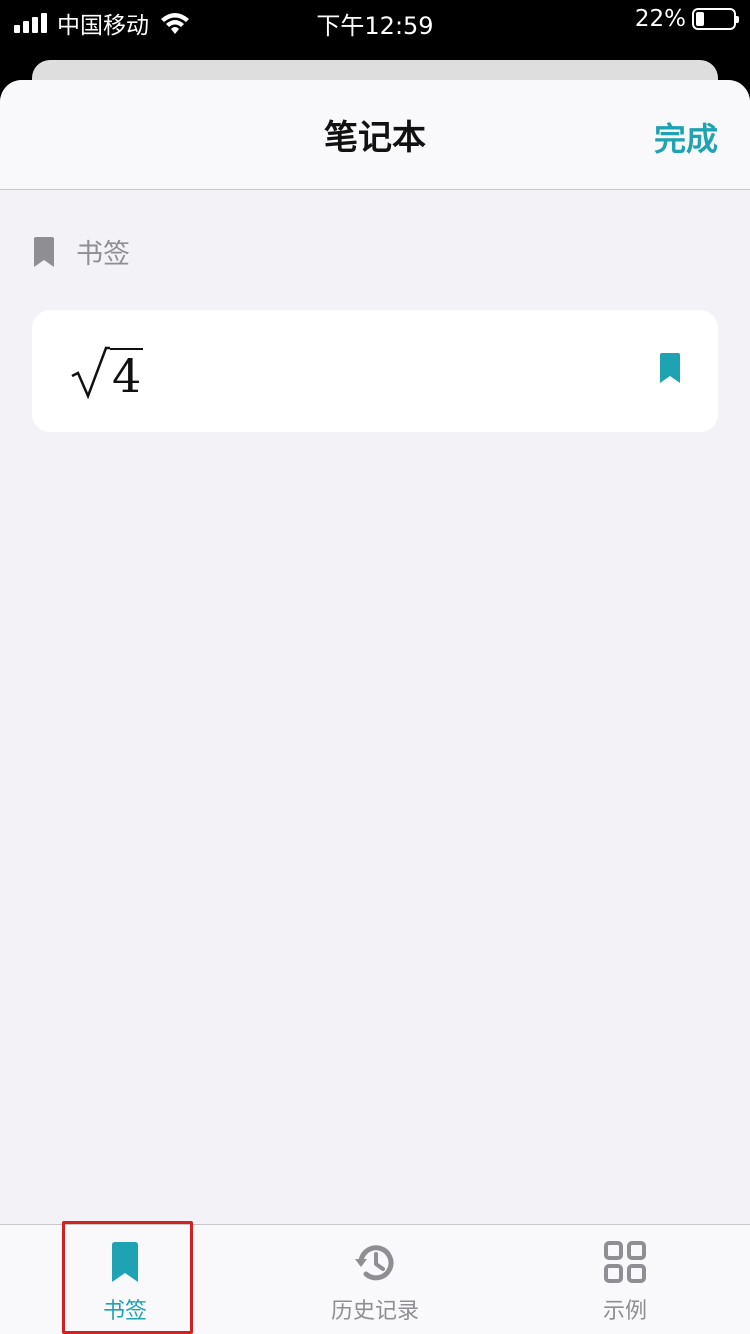 The width and height of the screenshot is (750, 1334). I want to click on tab-examples: 示例, so click(625, 1279).